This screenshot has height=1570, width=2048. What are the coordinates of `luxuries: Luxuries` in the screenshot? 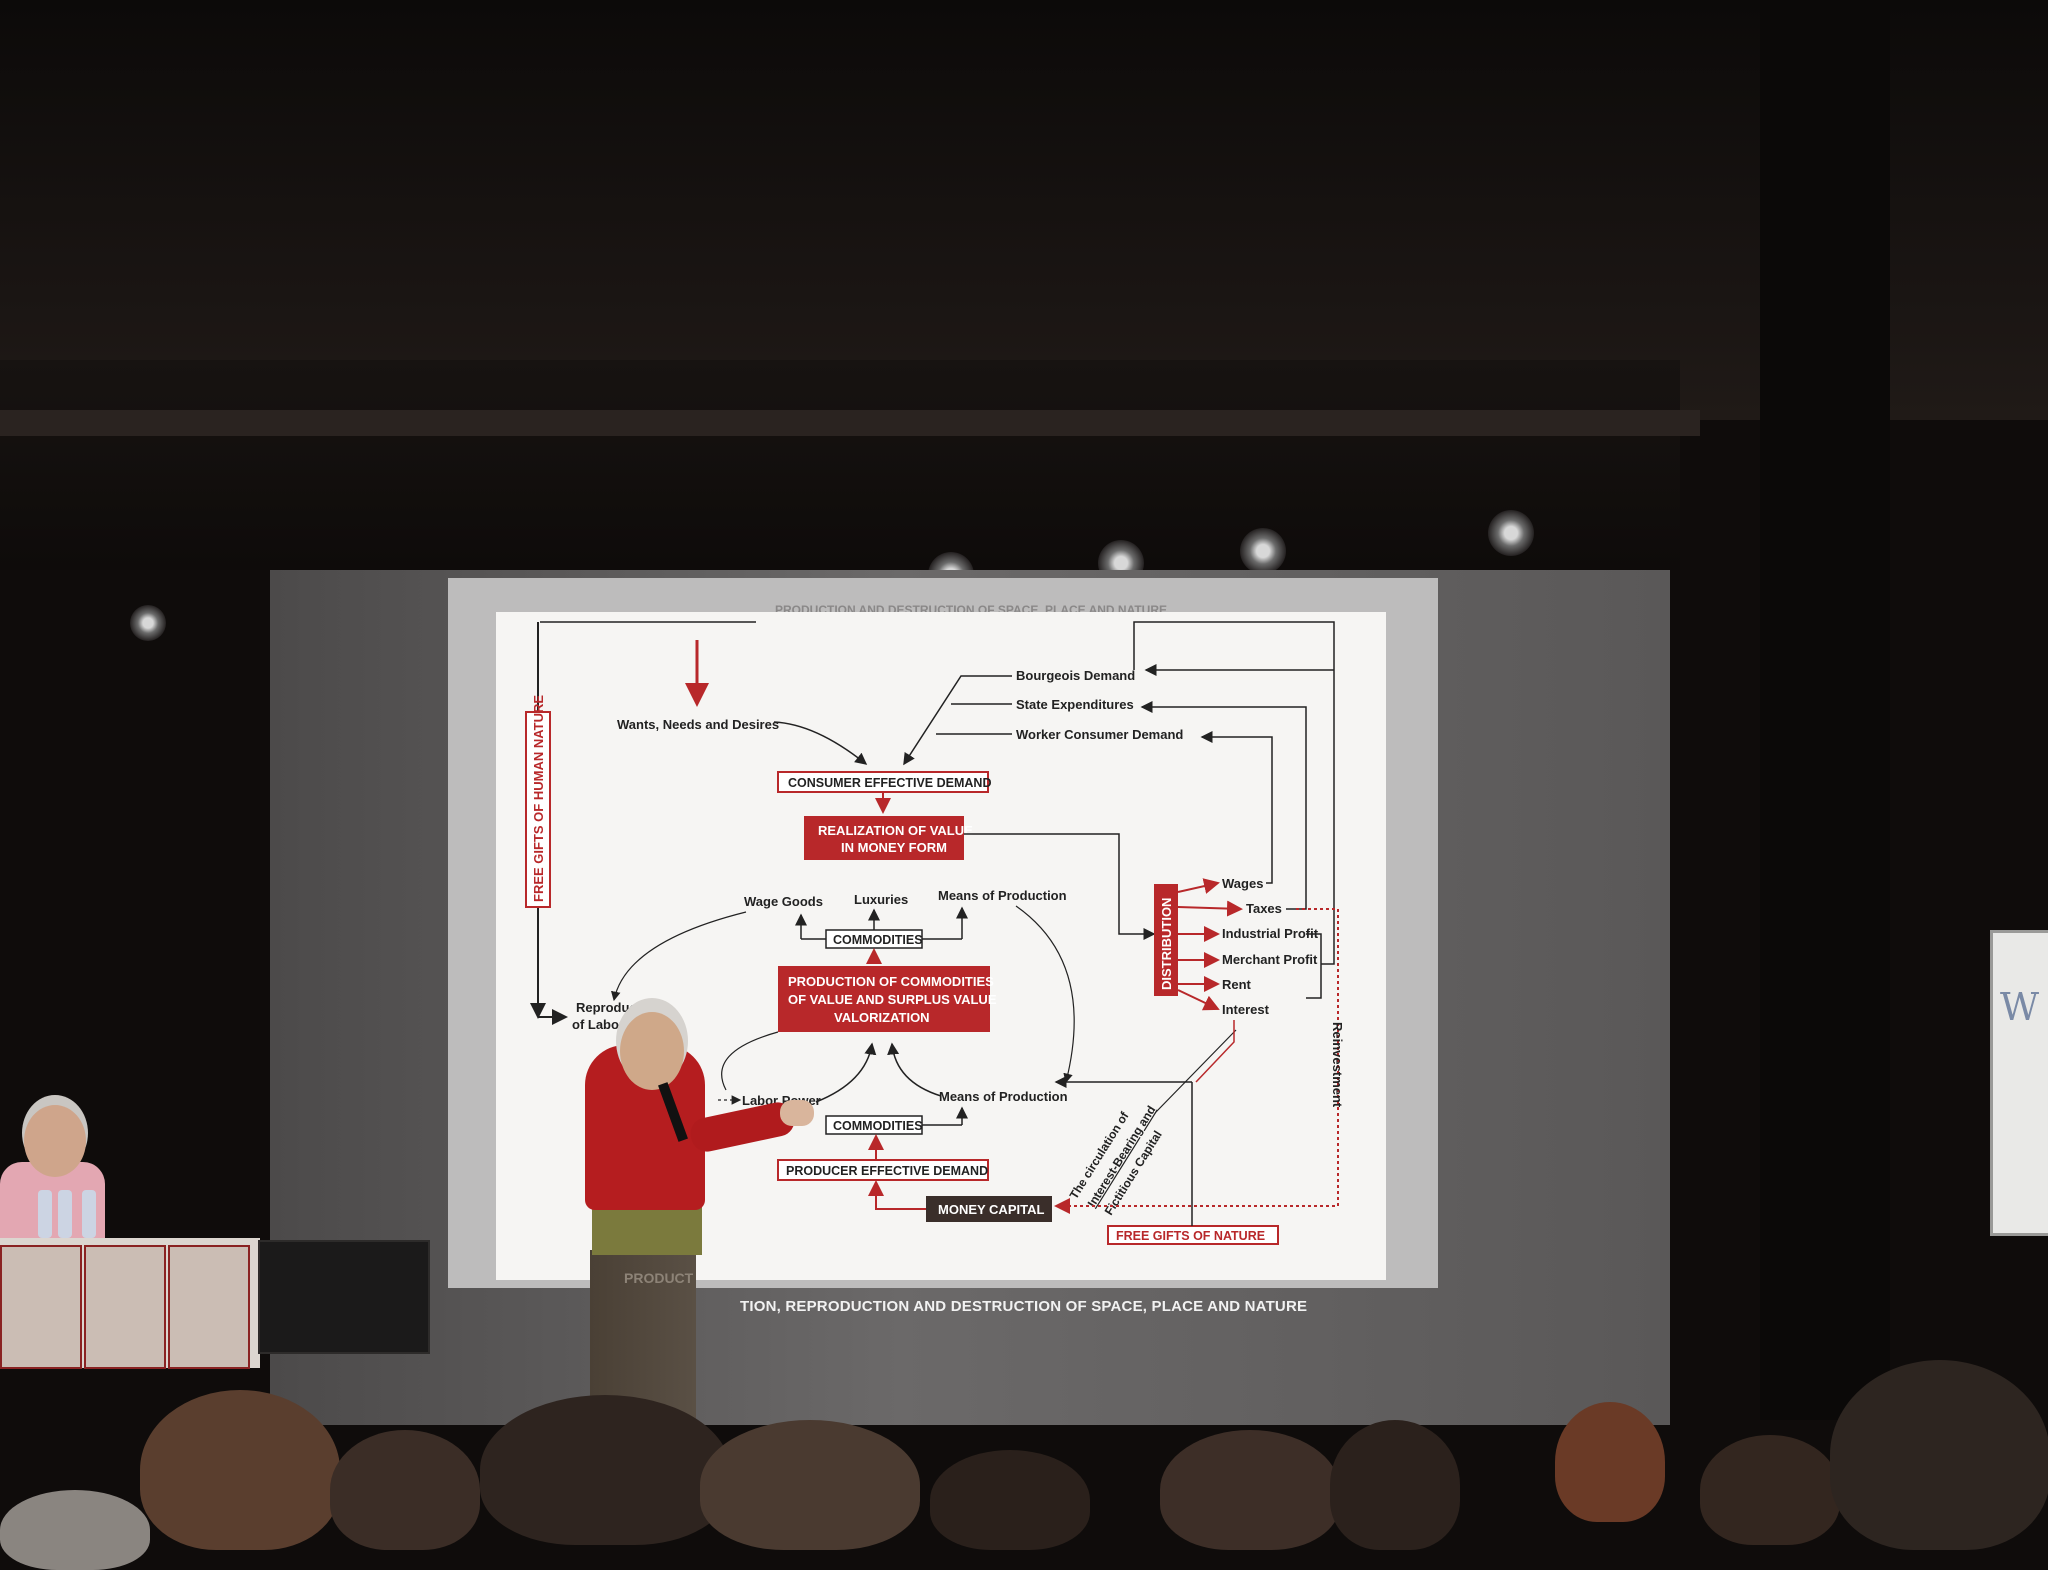 It's located at (881, 899).